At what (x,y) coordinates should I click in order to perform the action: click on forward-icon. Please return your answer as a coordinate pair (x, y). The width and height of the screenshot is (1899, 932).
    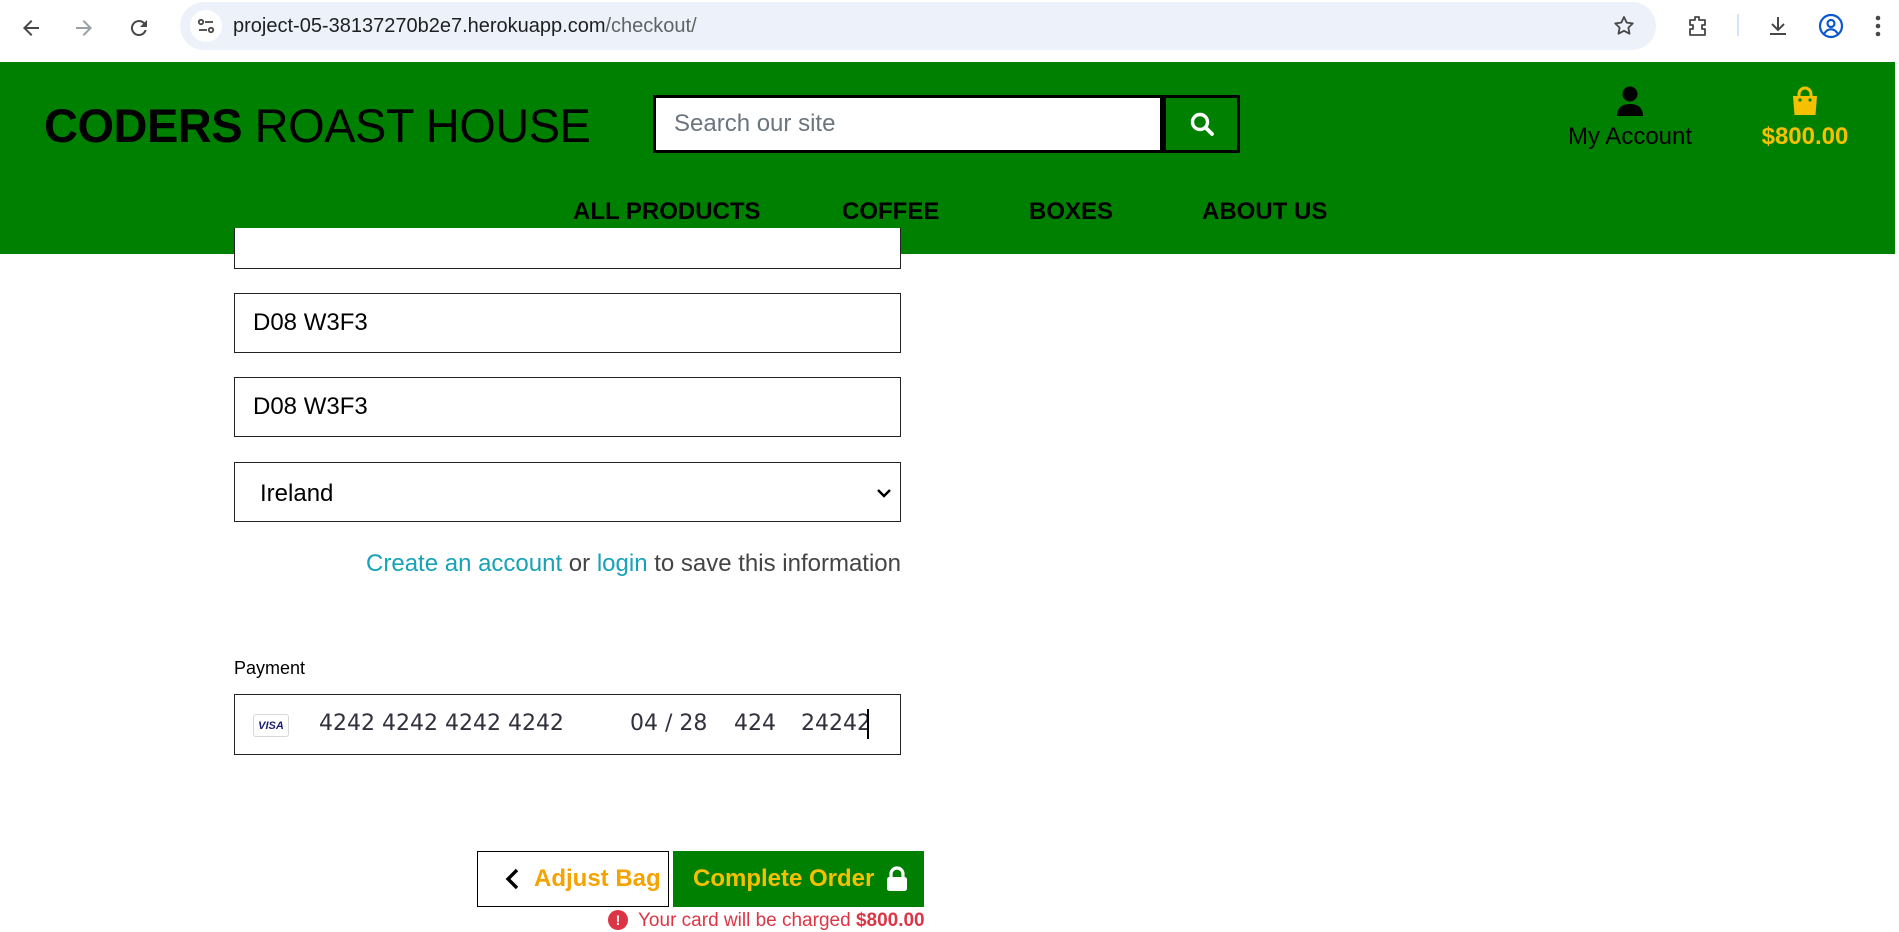
    Looking at the image, I should click on (84, 28).